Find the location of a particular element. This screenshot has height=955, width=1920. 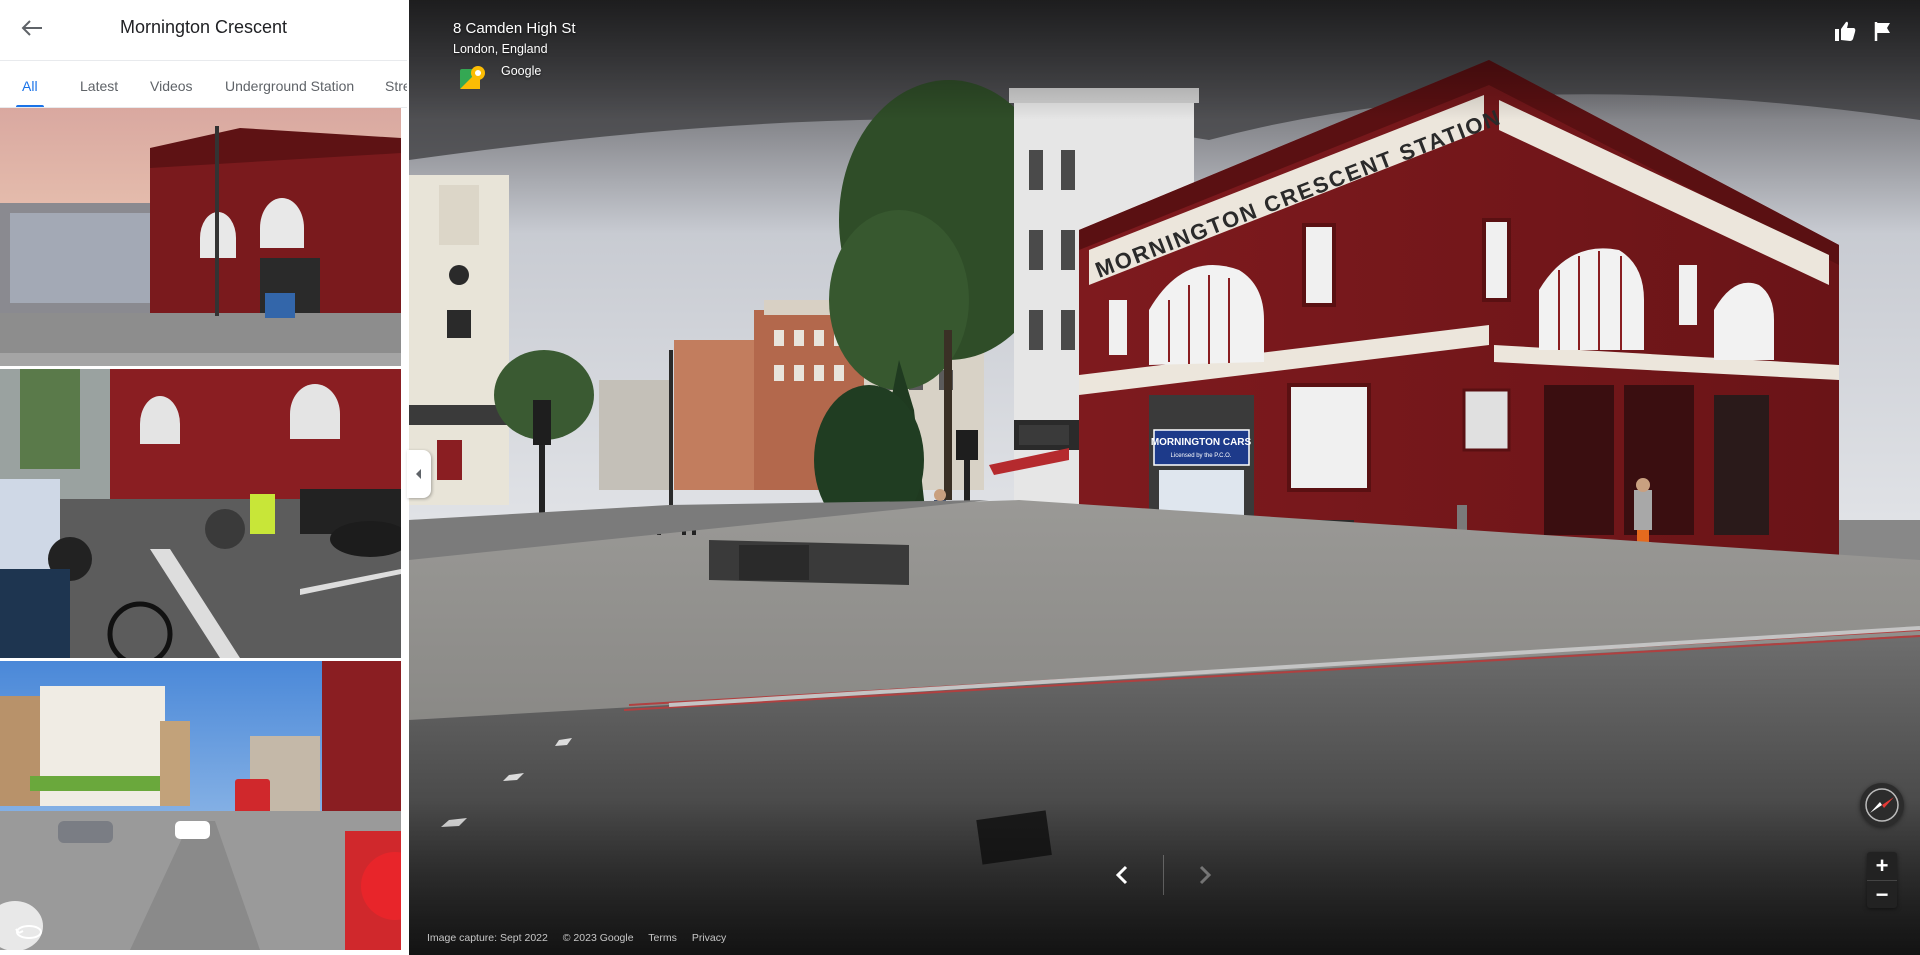

tab-videos: Videos is located at coordinates (171, 86).